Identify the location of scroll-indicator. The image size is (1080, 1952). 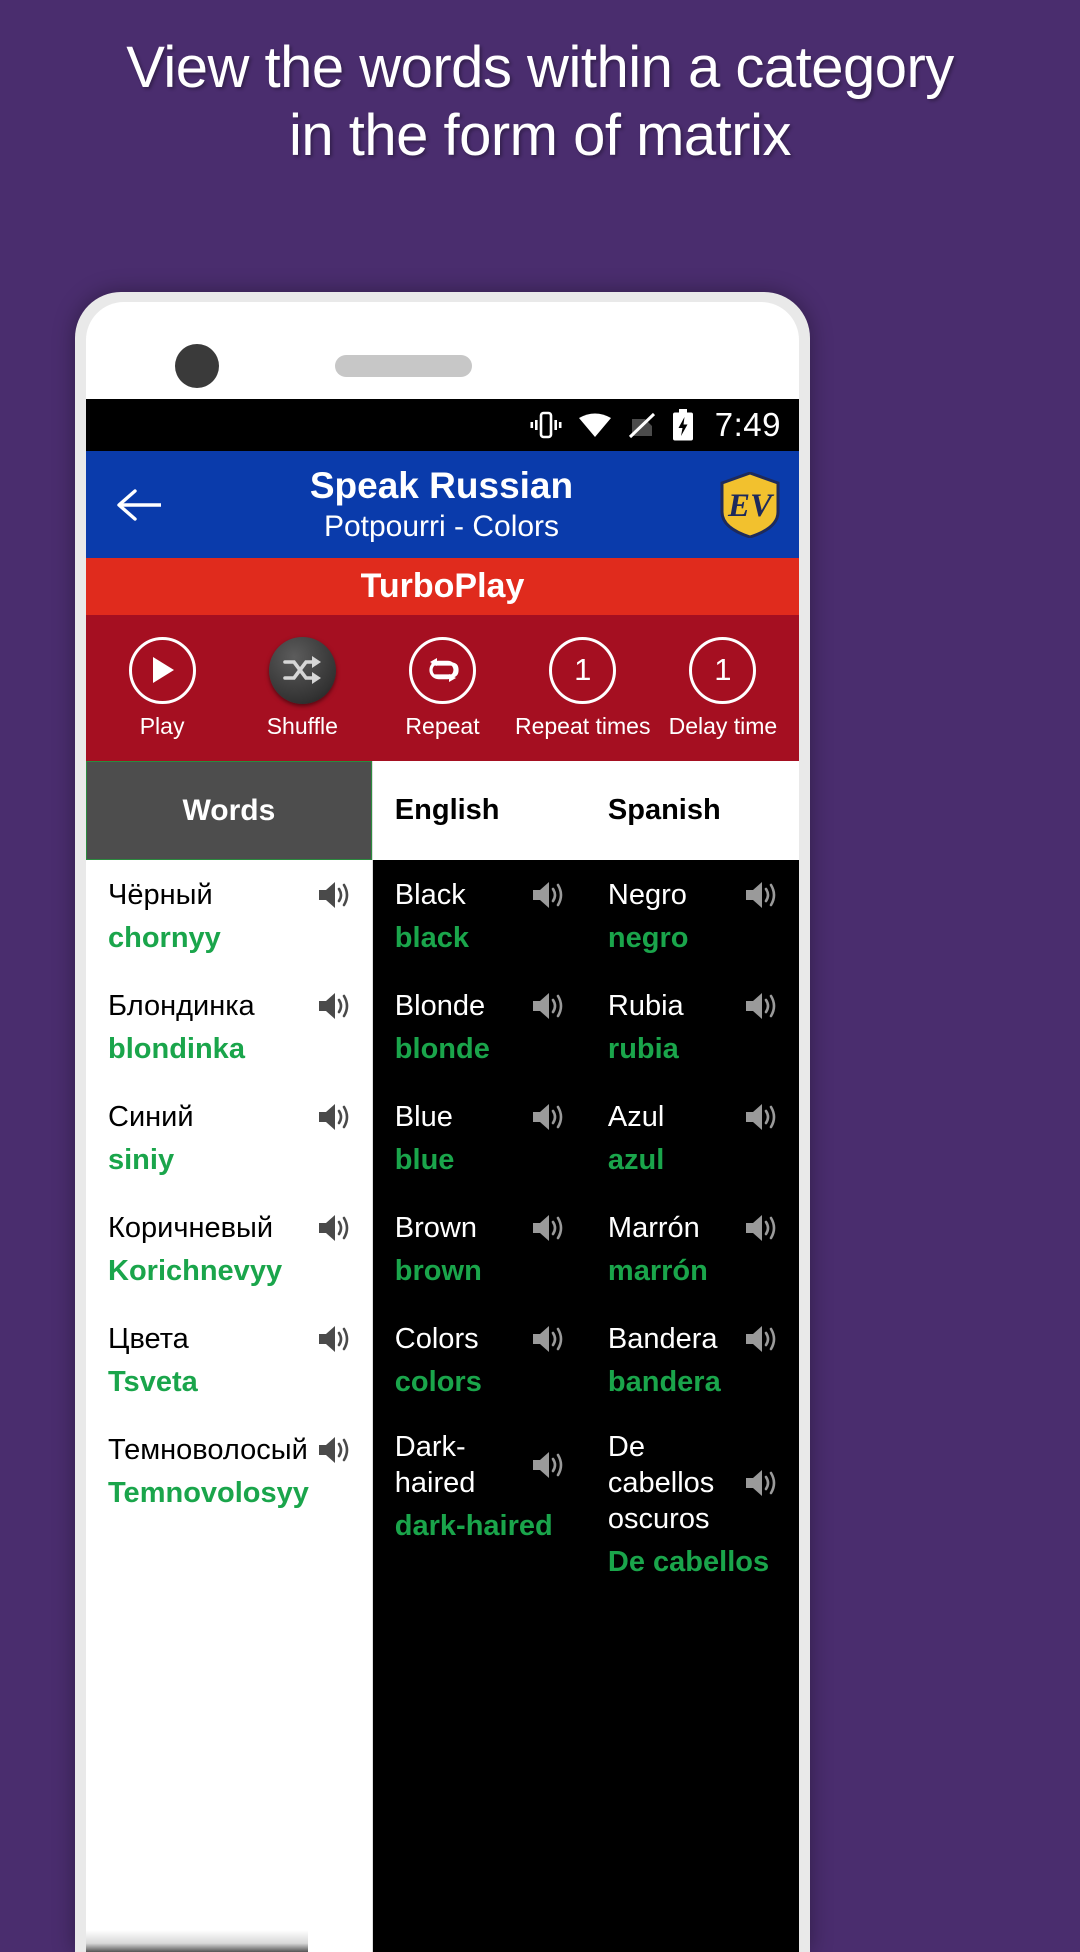
(197, 1941).